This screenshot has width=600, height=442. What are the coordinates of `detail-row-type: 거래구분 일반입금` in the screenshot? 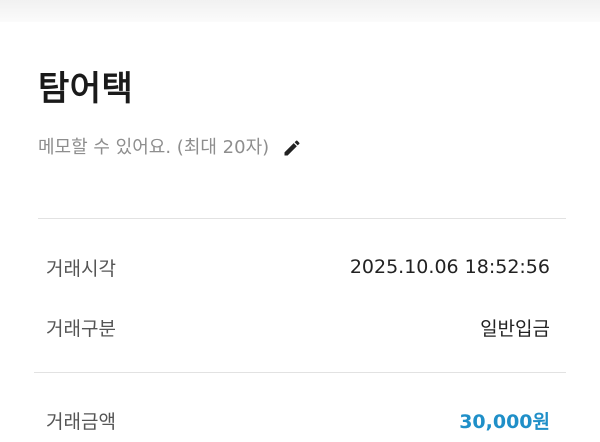 It's located at (298, 327).